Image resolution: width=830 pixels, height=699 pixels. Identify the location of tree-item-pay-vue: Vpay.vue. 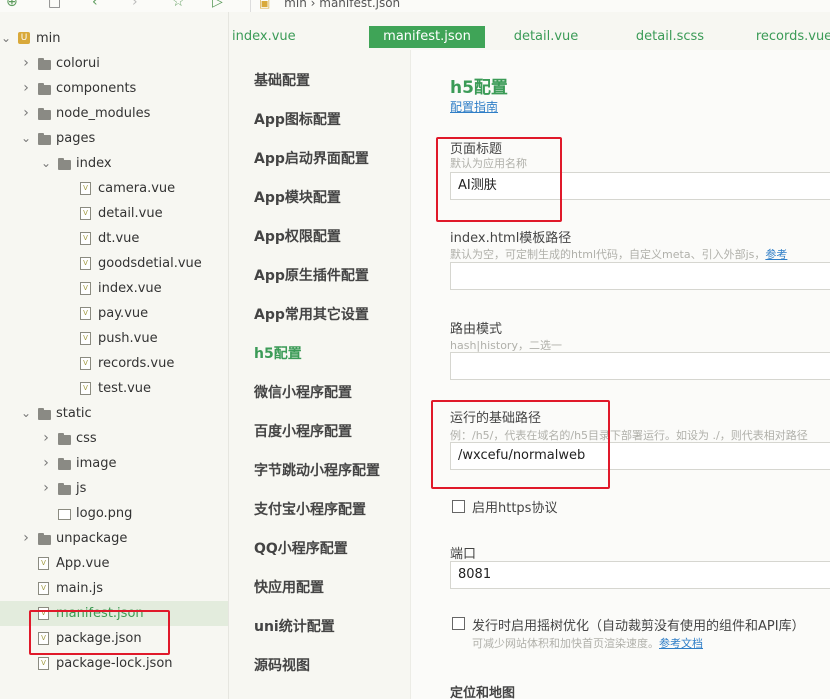
(114, 313).